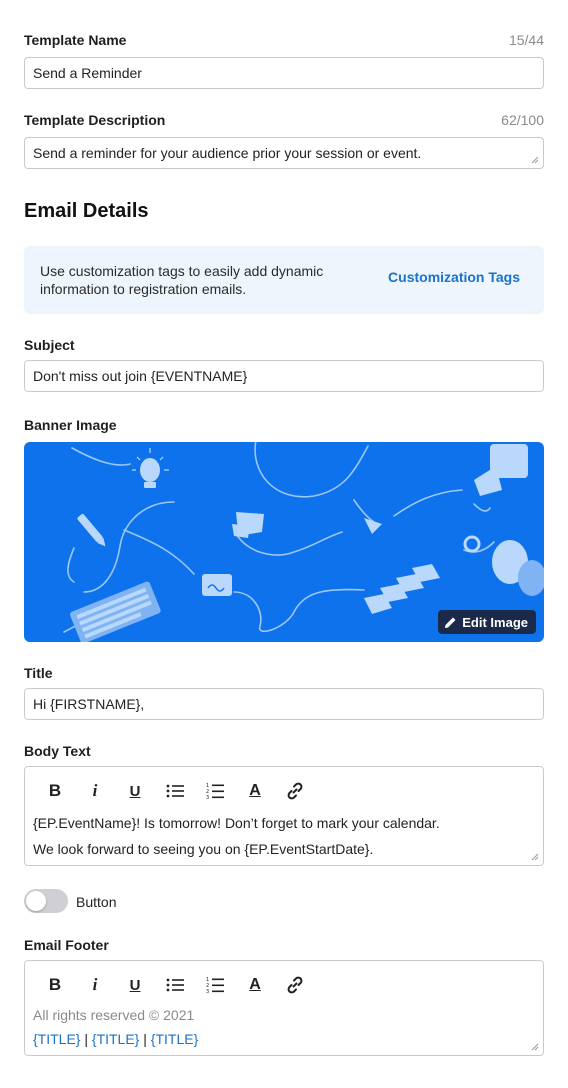 The width and height of the screenshot is (568, 1088). I want to click on body-text-label: Body Text, so click(57, 751).